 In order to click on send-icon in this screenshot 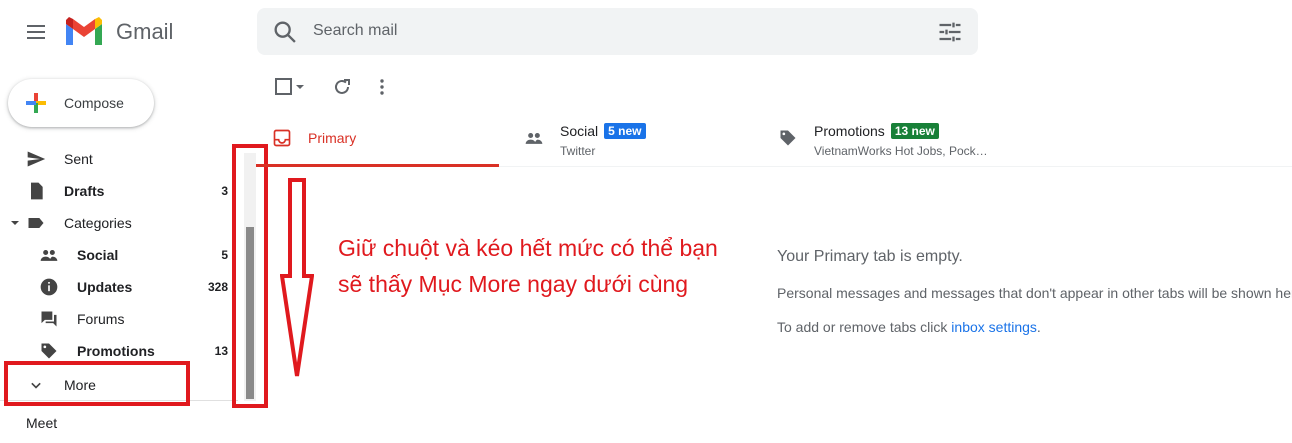, I will do `click(36, 159)`.